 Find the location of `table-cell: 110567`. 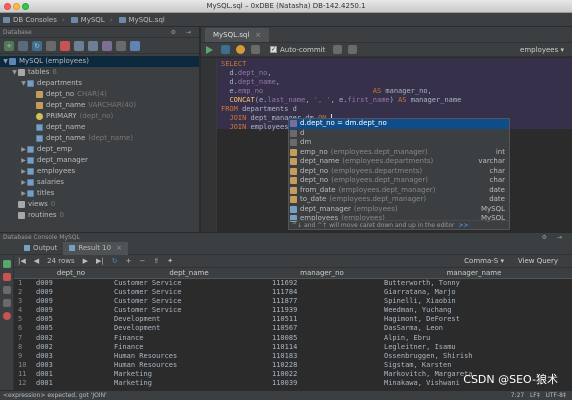

table-cell: 110567 is located at coordinates (284, 328).